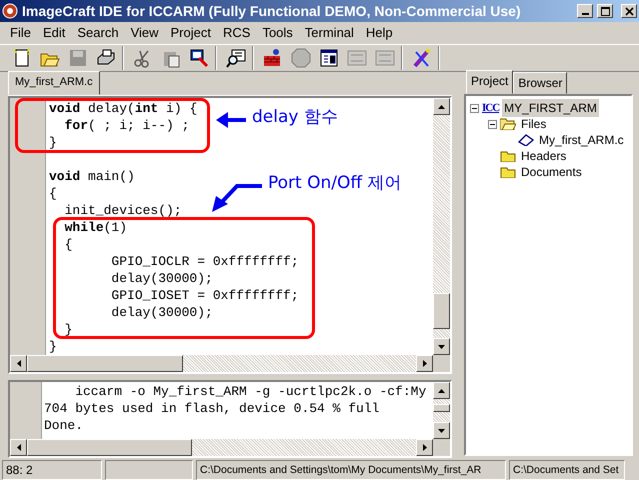  What do you see at coordinates (204, 295) in the screenshot?
I see `code-line: GPIO_IOSET = 0xffffffff;` at bounding box center [204, 295].